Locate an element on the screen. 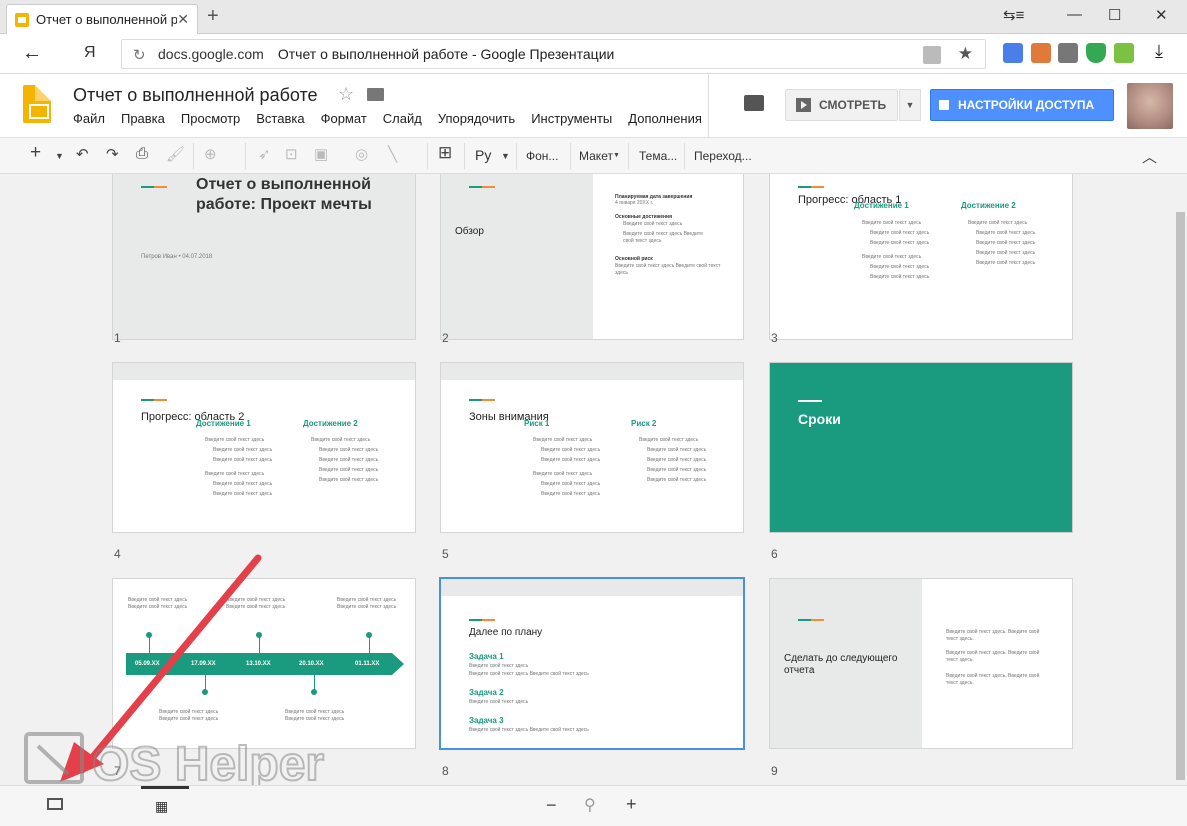 The image size is (1187, 826). present-label: СМОТРЕТЬ is located at coordinates (853, 105).